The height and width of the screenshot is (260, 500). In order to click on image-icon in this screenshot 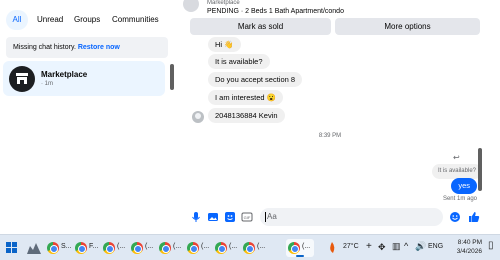, I will do `click(213, 217)`.